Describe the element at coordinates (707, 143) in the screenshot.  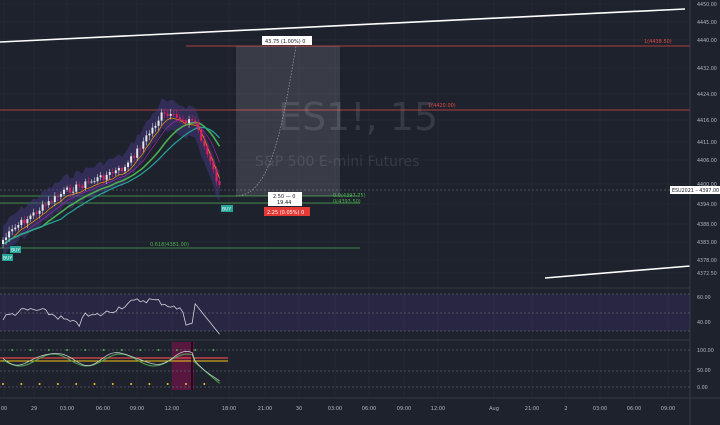
I see `price-tick-label: 4411.00` at that location.